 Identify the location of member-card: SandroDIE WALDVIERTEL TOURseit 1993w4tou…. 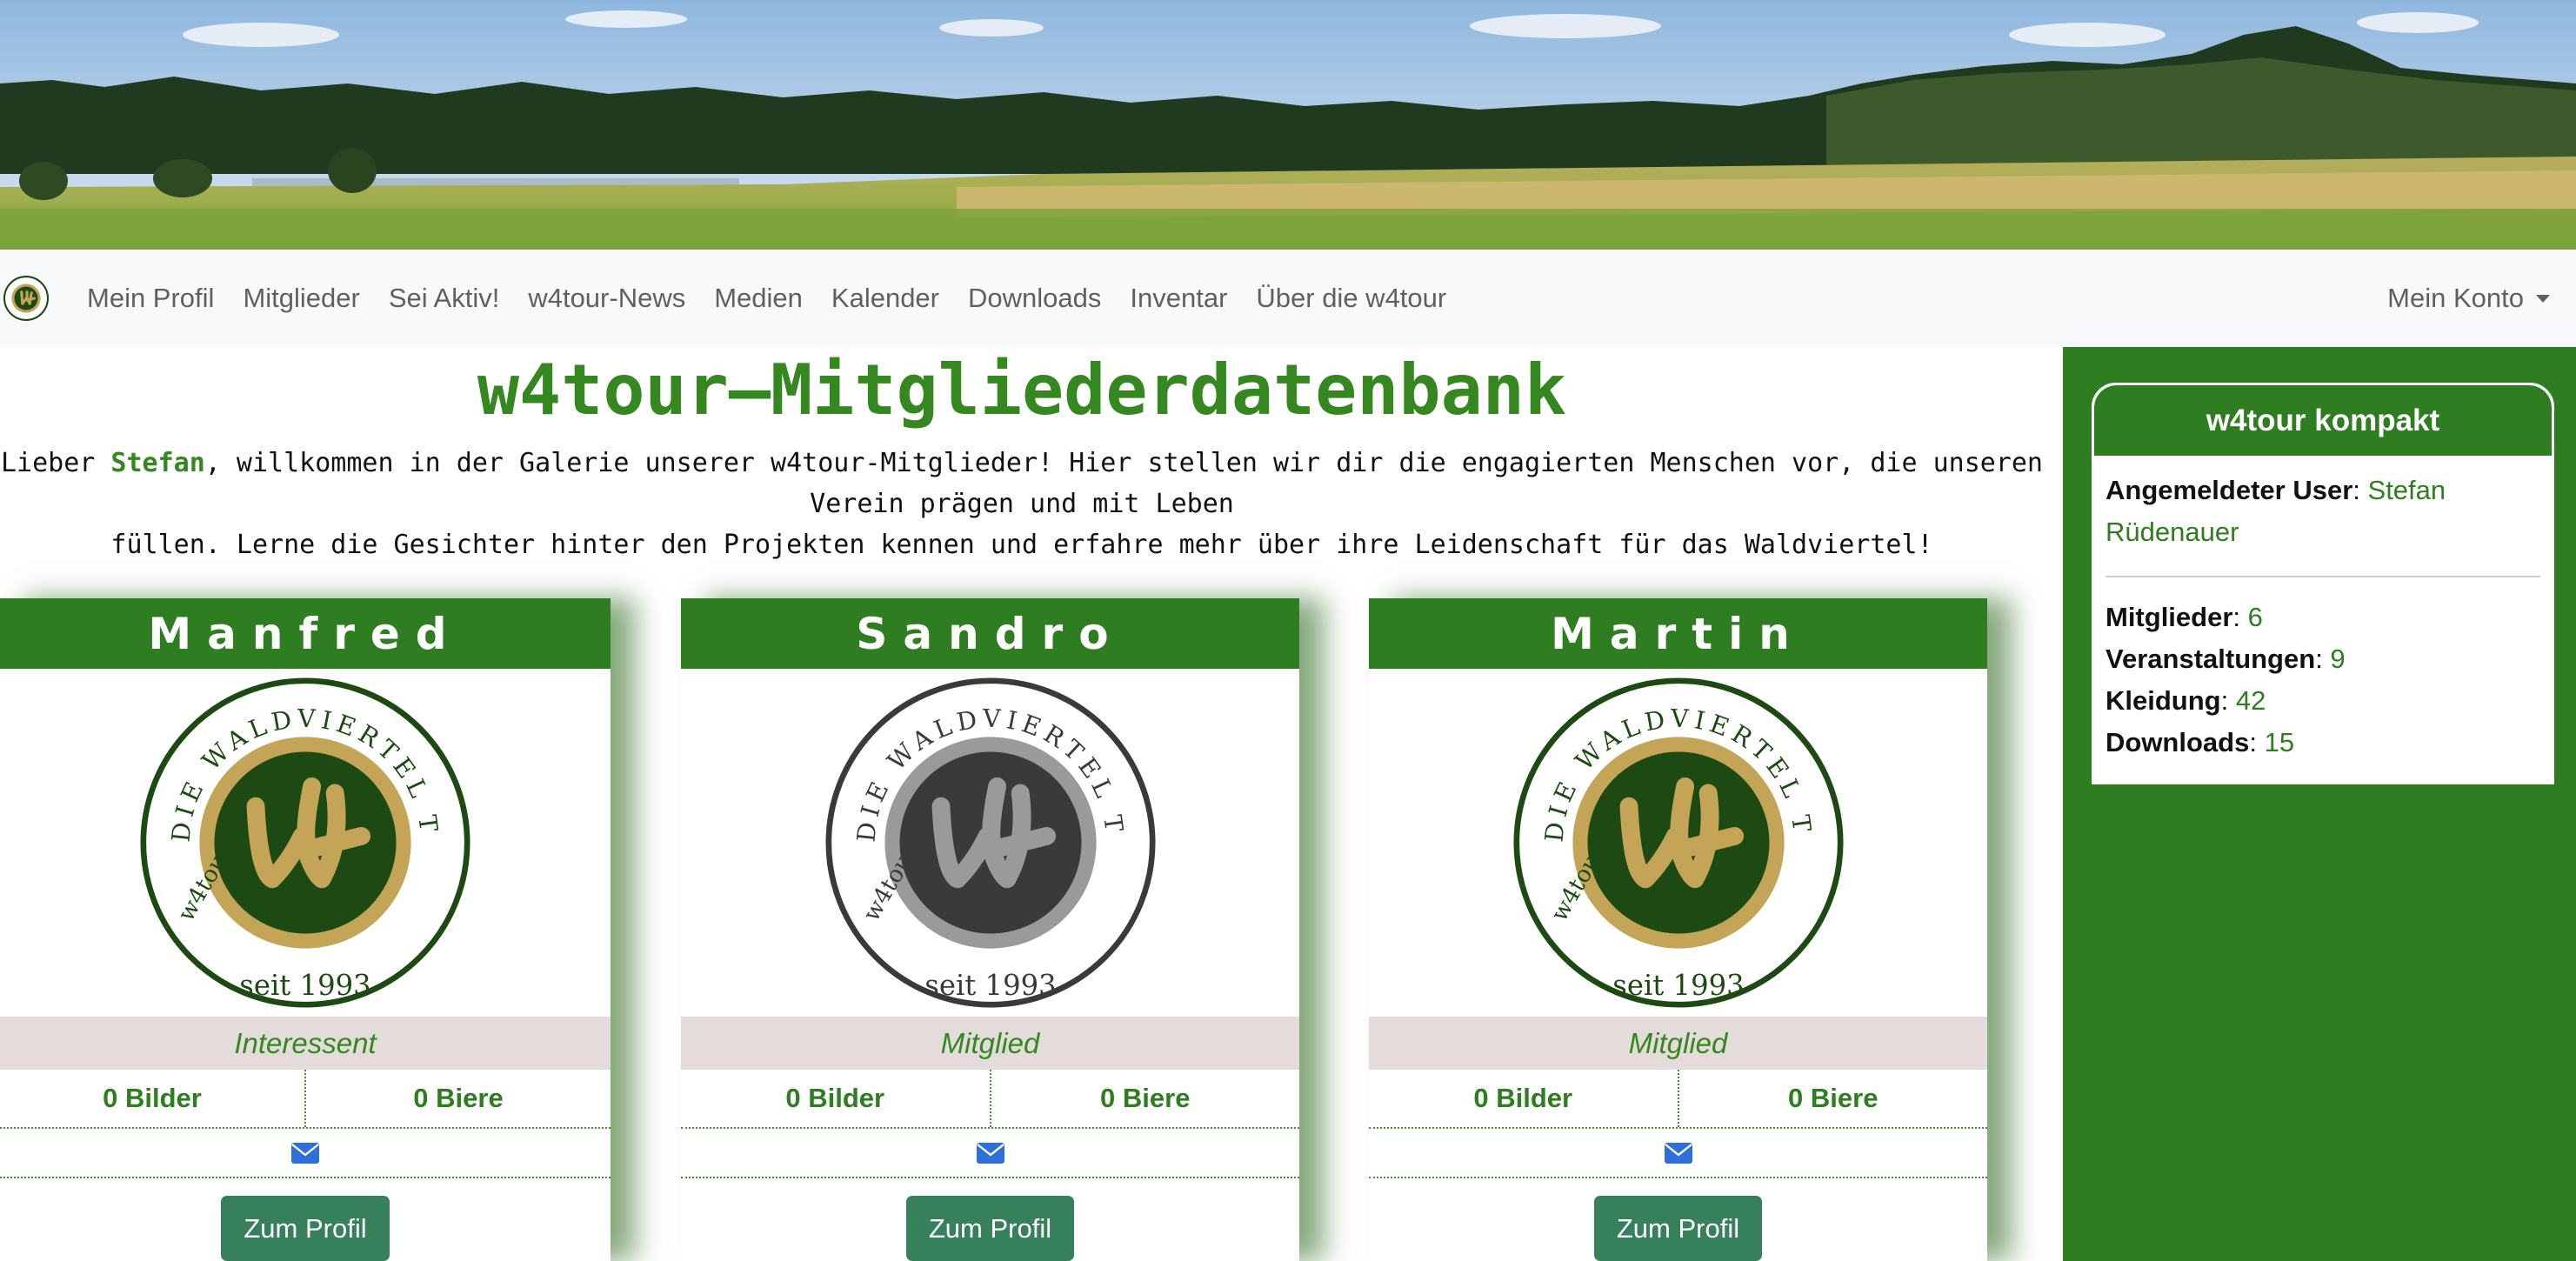
(990, 929).